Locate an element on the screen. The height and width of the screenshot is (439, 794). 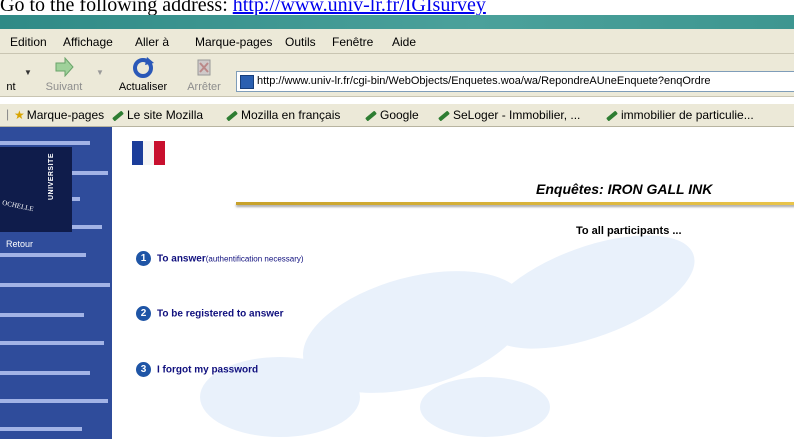
reload-button: Actualiser is located at coordinates (143, 75).